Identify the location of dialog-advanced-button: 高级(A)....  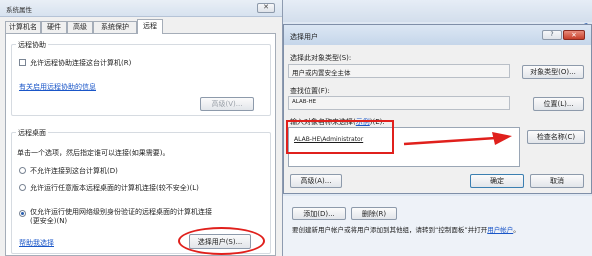
(316, 181).